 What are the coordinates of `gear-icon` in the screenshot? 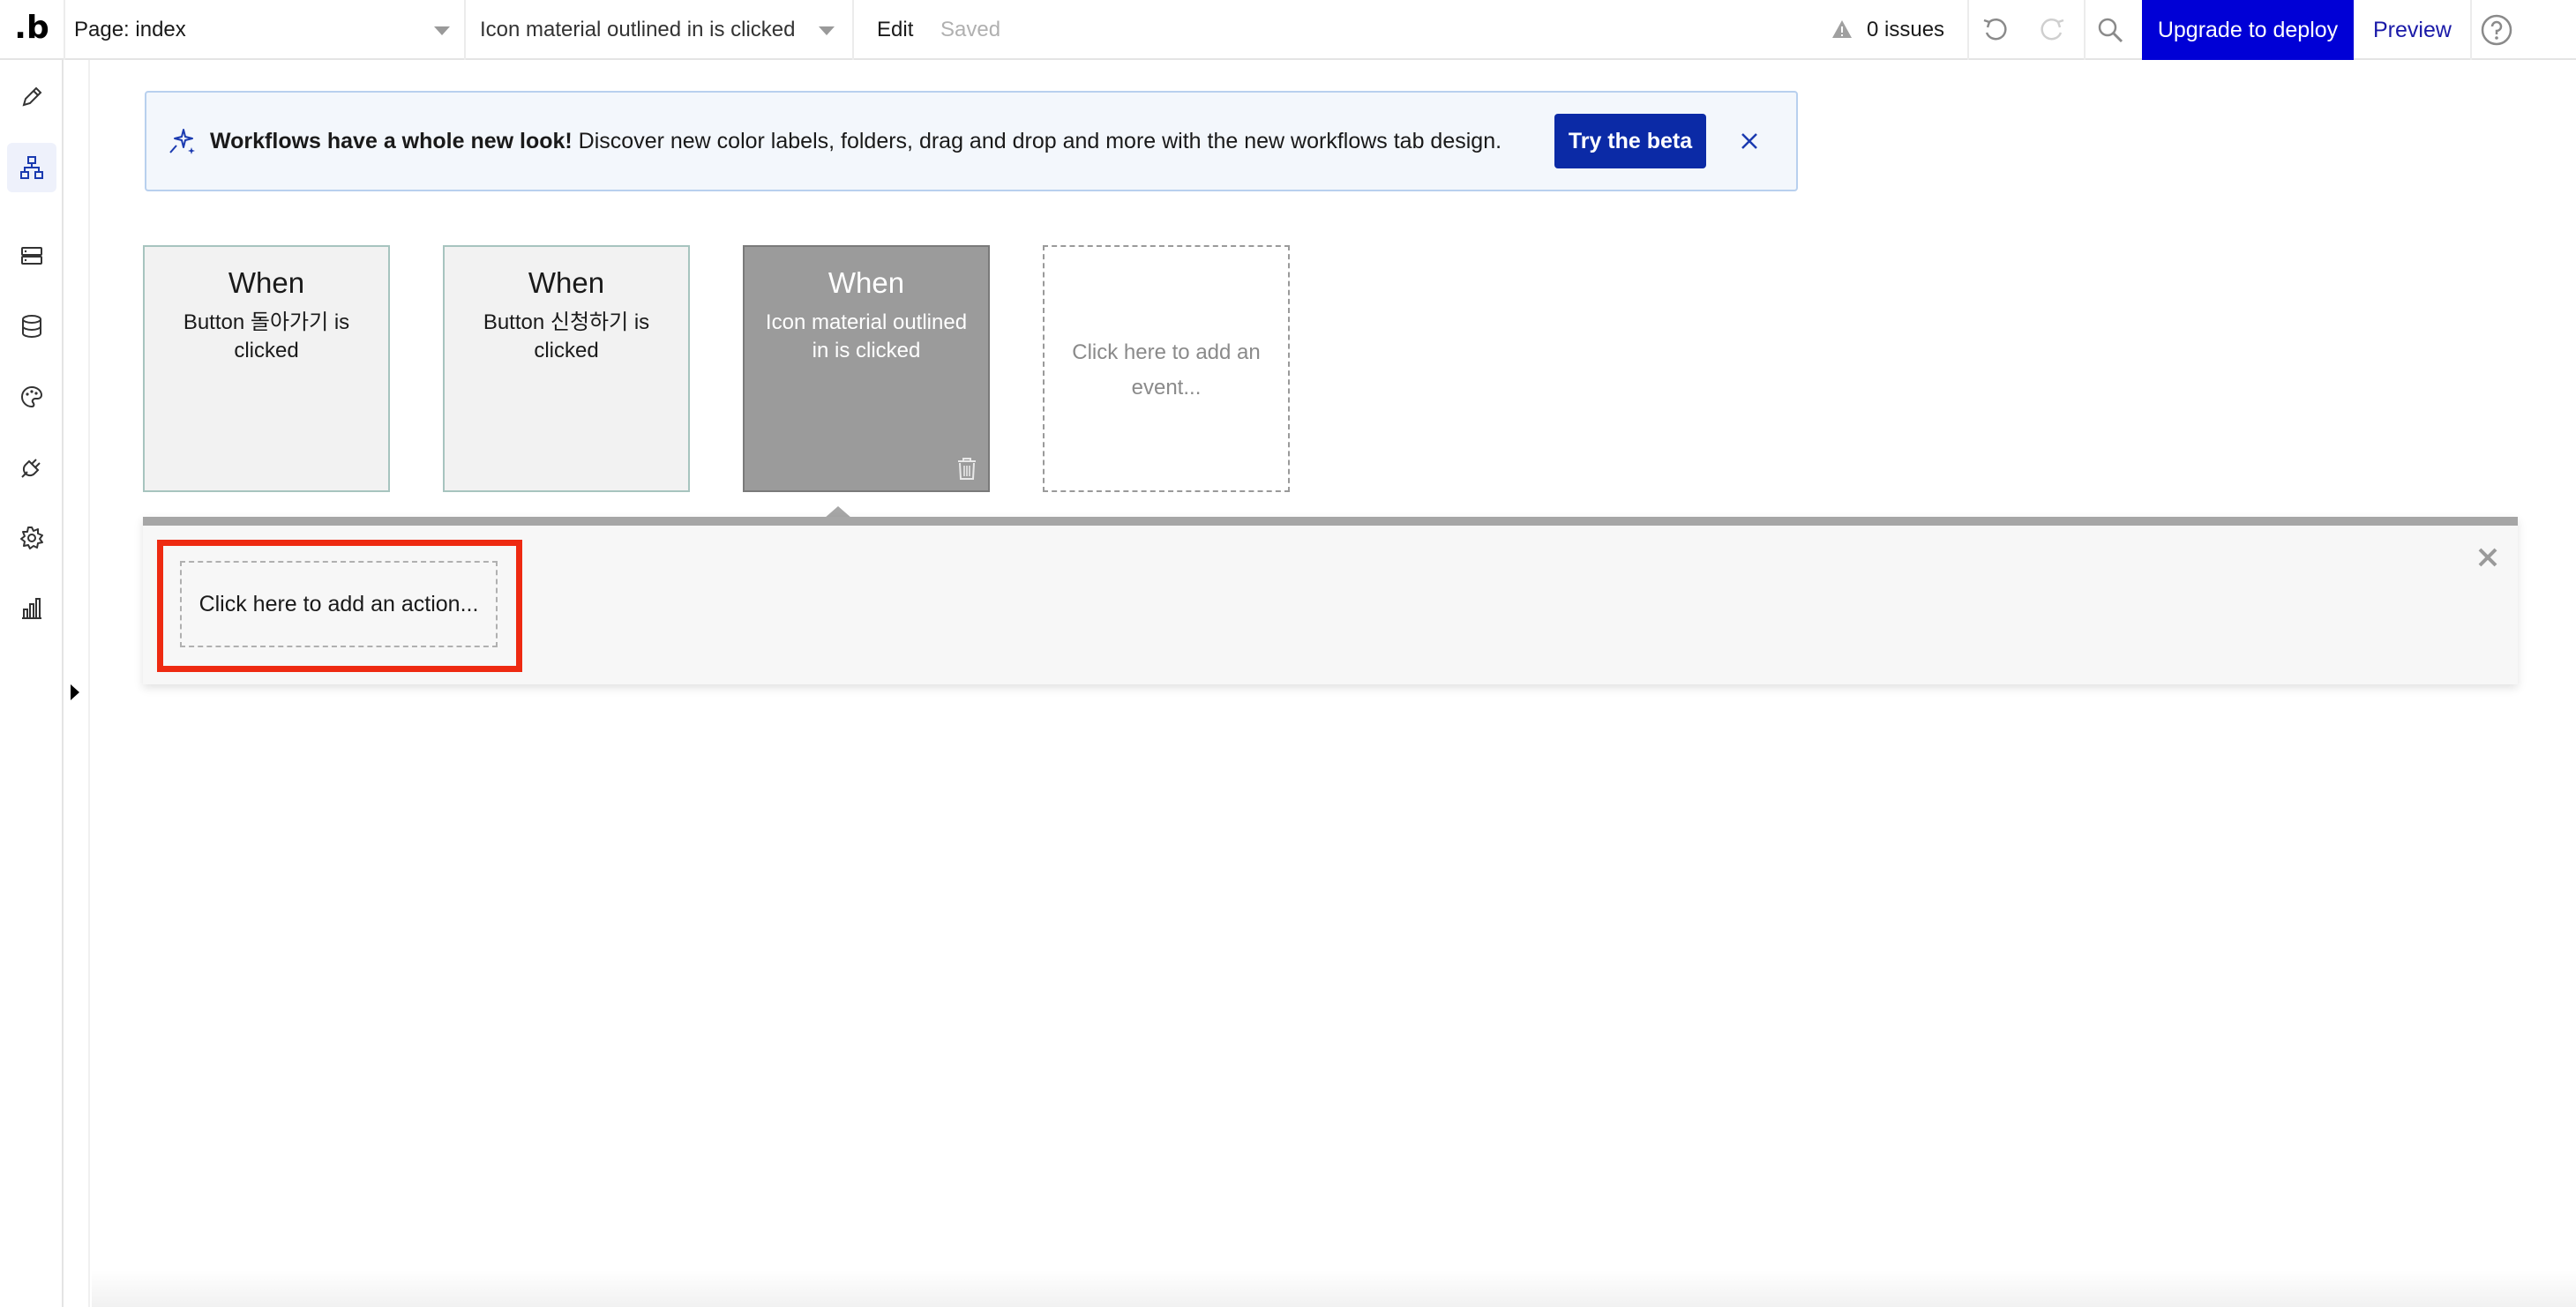 It's located at (32, 538).